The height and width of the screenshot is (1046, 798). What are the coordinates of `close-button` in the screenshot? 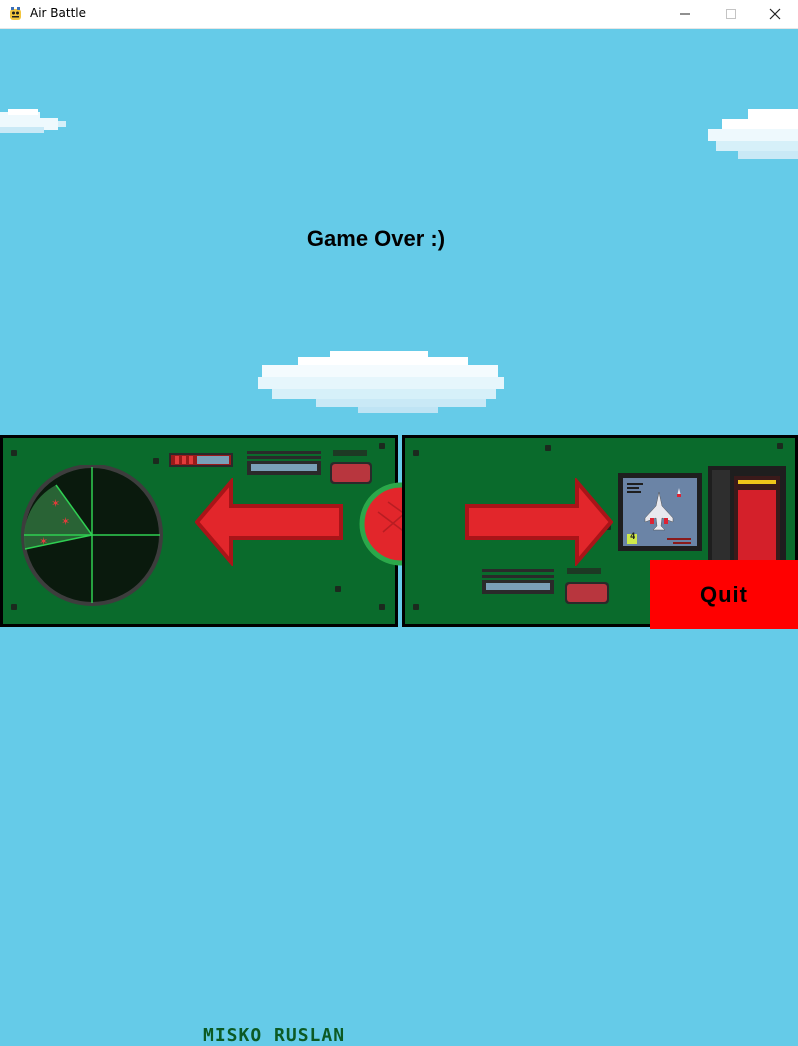 It's located at (775, 14).